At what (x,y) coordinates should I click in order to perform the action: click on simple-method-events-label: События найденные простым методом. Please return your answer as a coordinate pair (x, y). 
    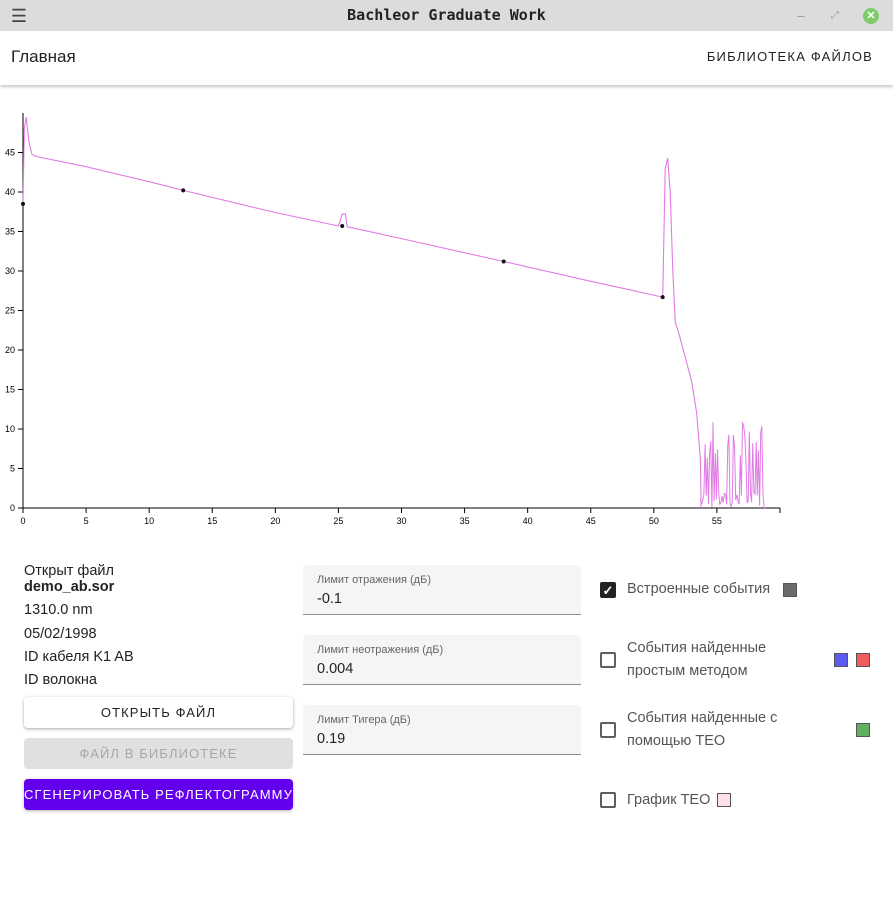
    Looking at the image, I should click on (697, 659).